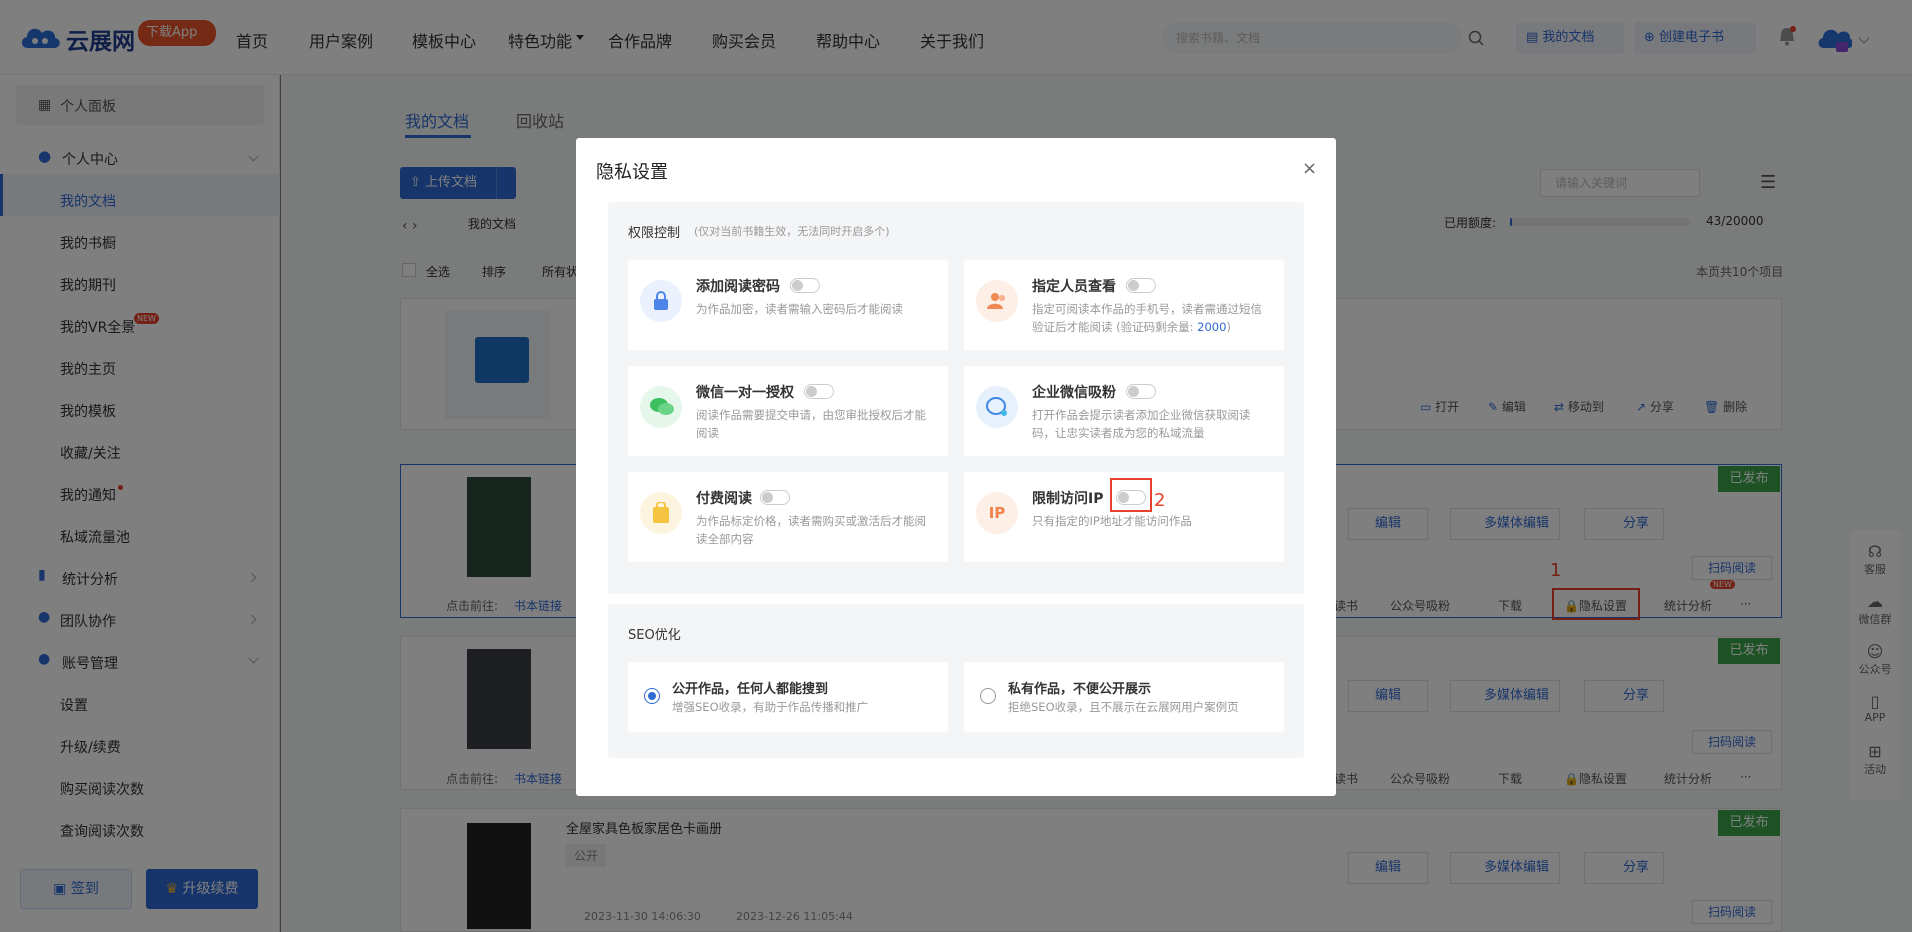 The height and width of the screenshot is (932, 1912). Describe the element at coordinates (1141, 391) in the screenshot. I see `wecom-fans-toggle` at that location.